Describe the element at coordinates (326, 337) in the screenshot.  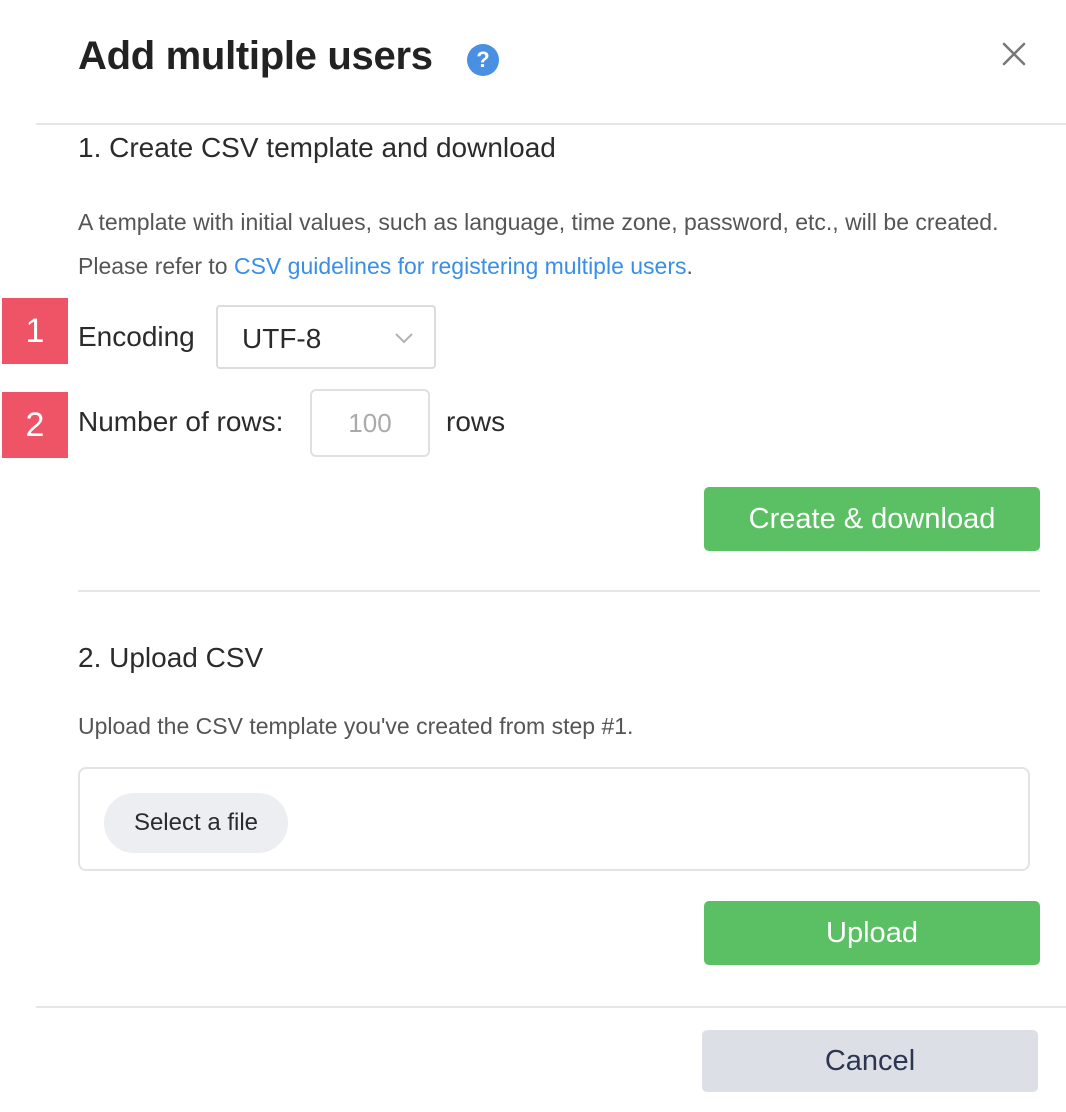
I see `encoding-select: UTF-8` at that location.